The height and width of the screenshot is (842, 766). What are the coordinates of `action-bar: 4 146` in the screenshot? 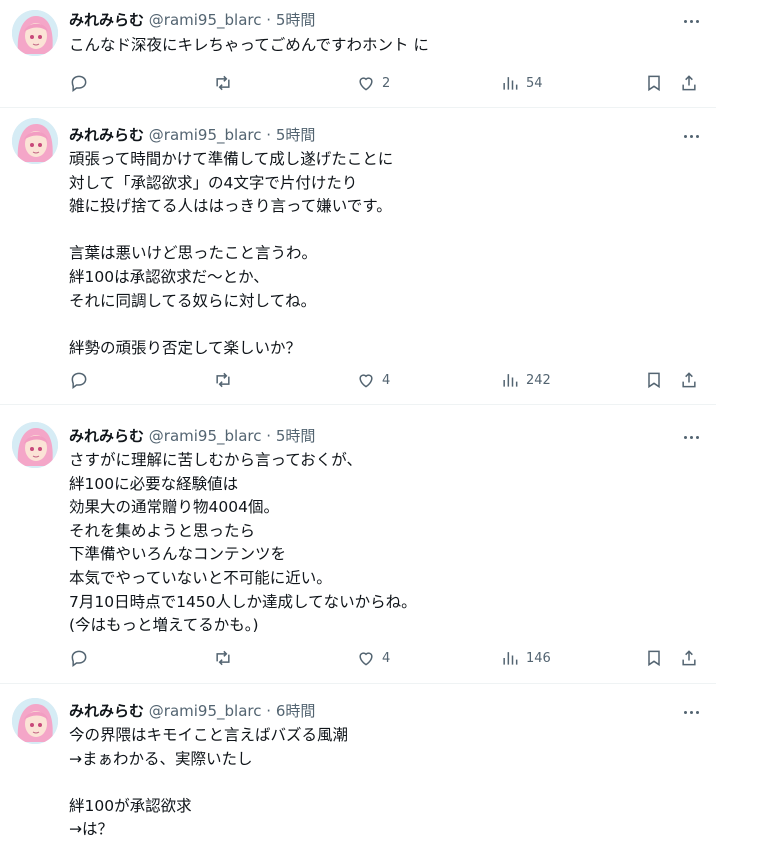 It's located at (389, 658).